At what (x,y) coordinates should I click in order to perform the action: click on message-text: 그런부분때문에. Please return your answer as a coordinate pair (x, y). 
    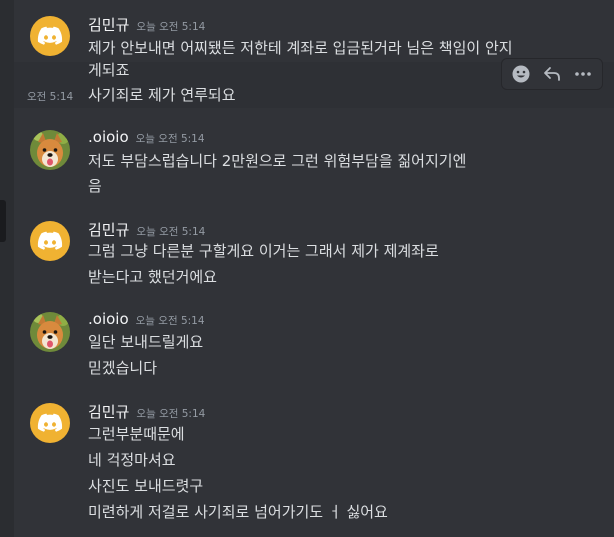
    Looking at the image, I should click on (136, 434).